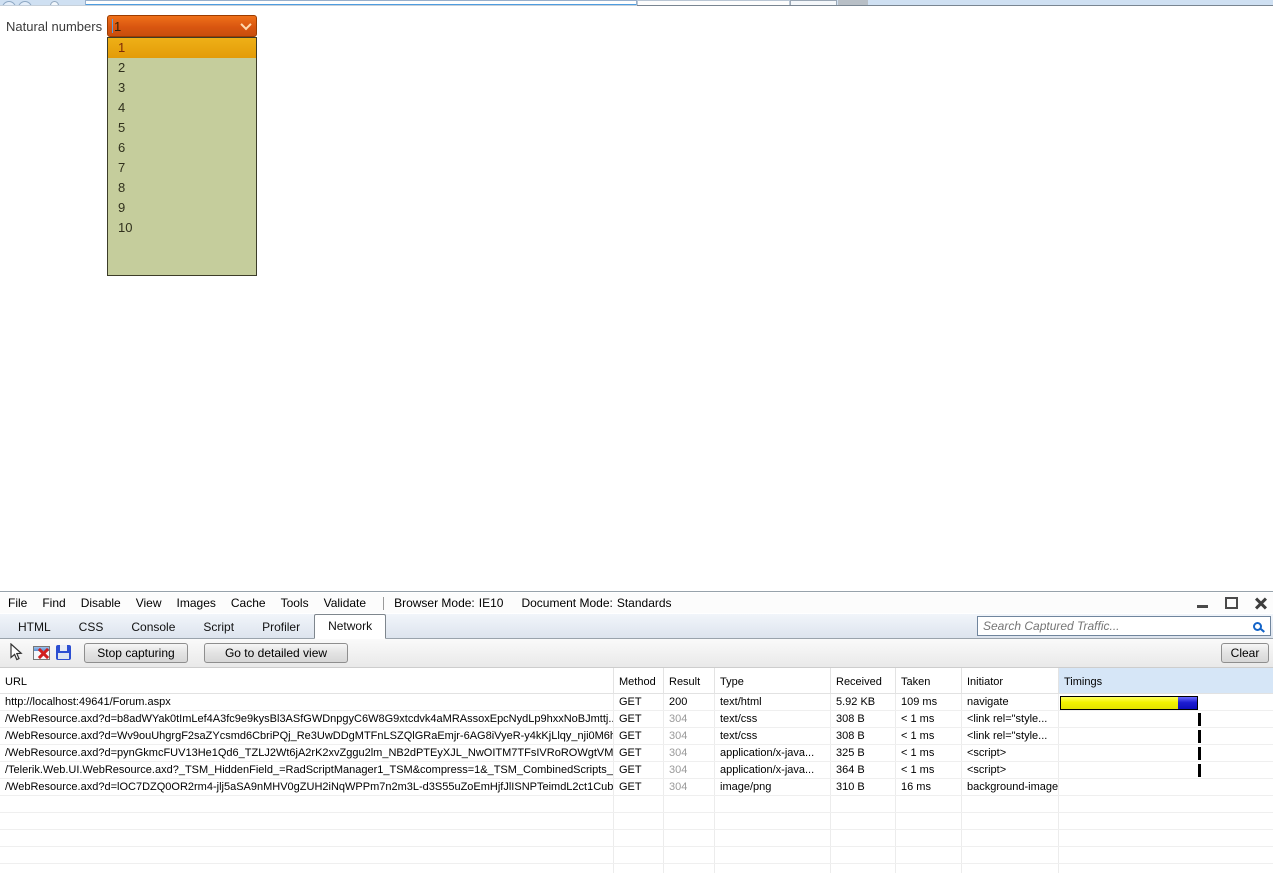 Image resolution: width=1273 pixels, height=873 pixels. What do you see at coordinates (1115, 626) in the screenshot?
I see `search-input` at bounding box center [1115, 626].